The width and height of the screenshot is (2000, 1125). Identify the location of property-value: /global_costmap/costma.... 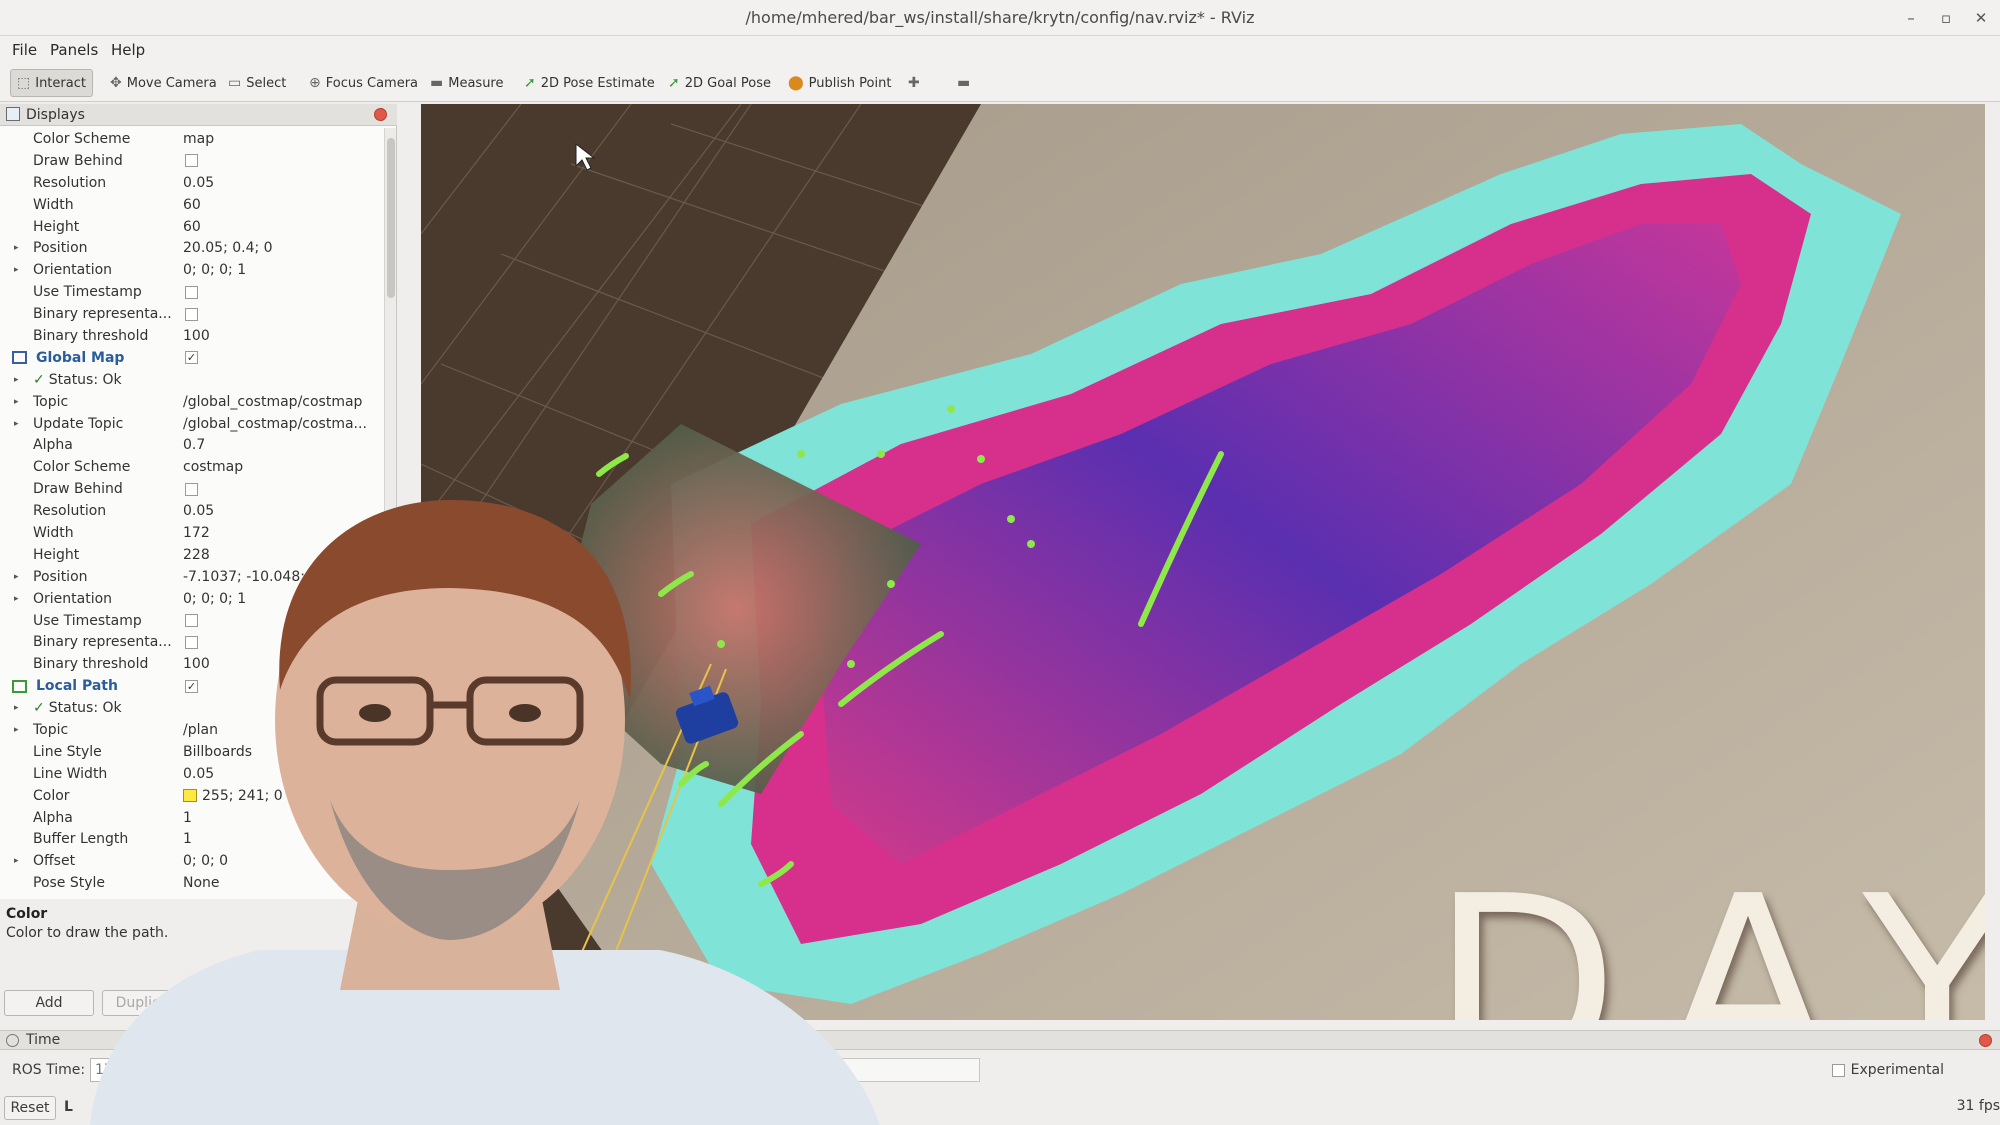
(275, 424).